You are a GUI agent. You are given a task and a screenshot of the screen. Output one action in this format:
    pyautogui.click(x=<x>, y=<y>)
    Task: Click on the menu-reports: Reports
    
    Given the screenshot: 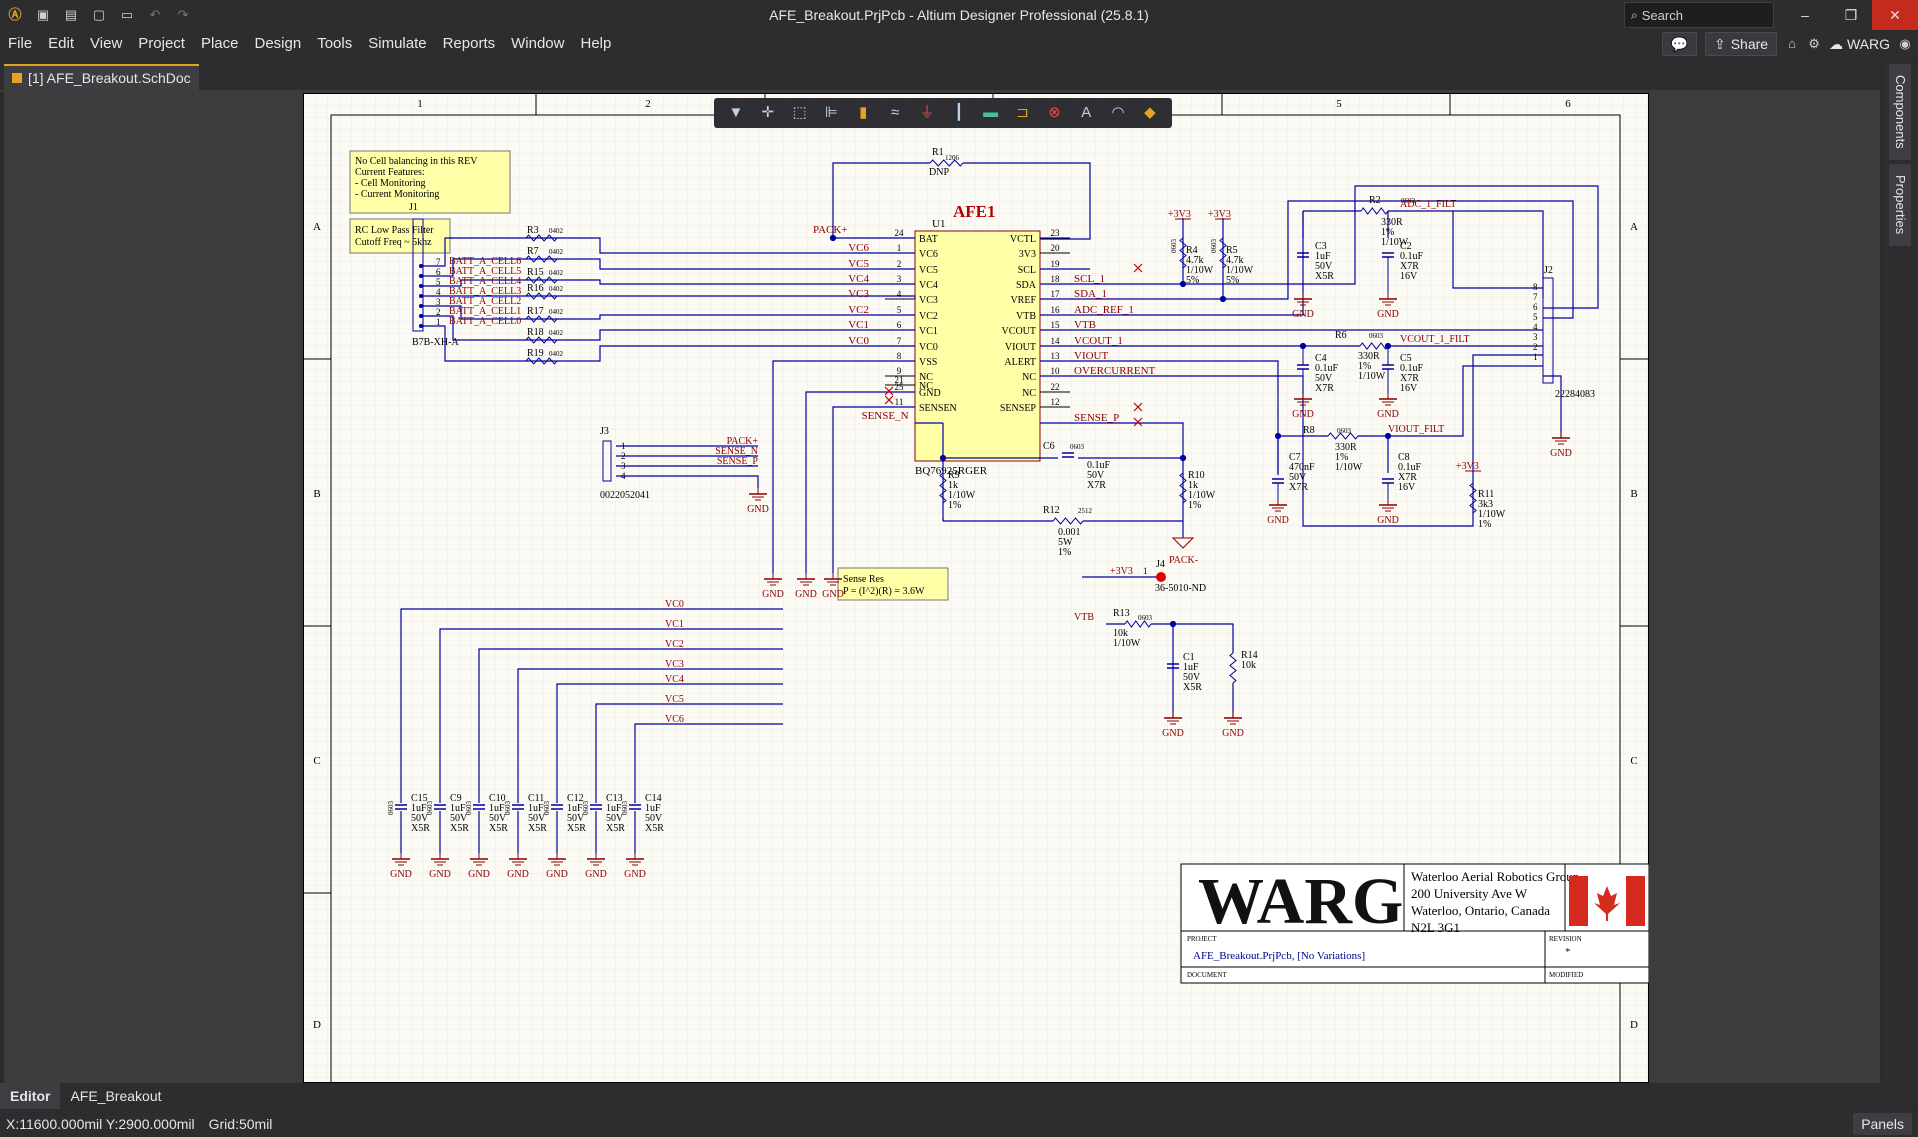 What is the action you would take?
    pyautogui.click(x=469, y=44)
    